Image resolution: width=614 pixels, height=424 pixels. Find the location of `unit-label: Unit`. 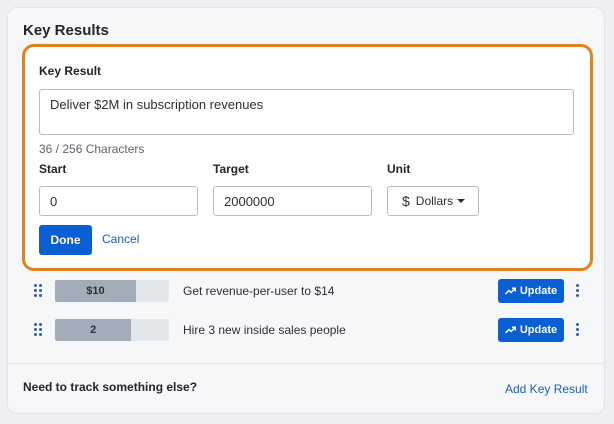

unit-label: Unit is located at coordinates (399, 169).